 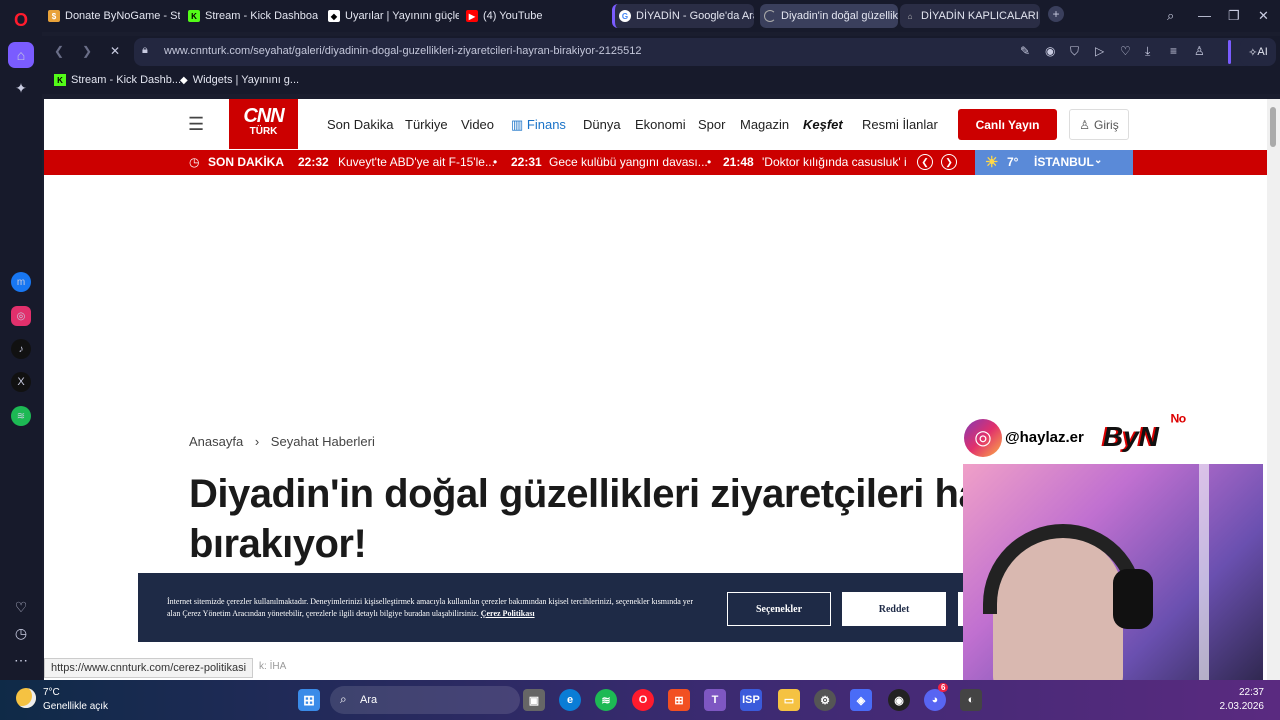 What do you see at coordinates (829, 16) in the screenshot?
I see `tab-diyadin-article: Diyadin'in doğal güzellikle` at bounding box center [829, 16].